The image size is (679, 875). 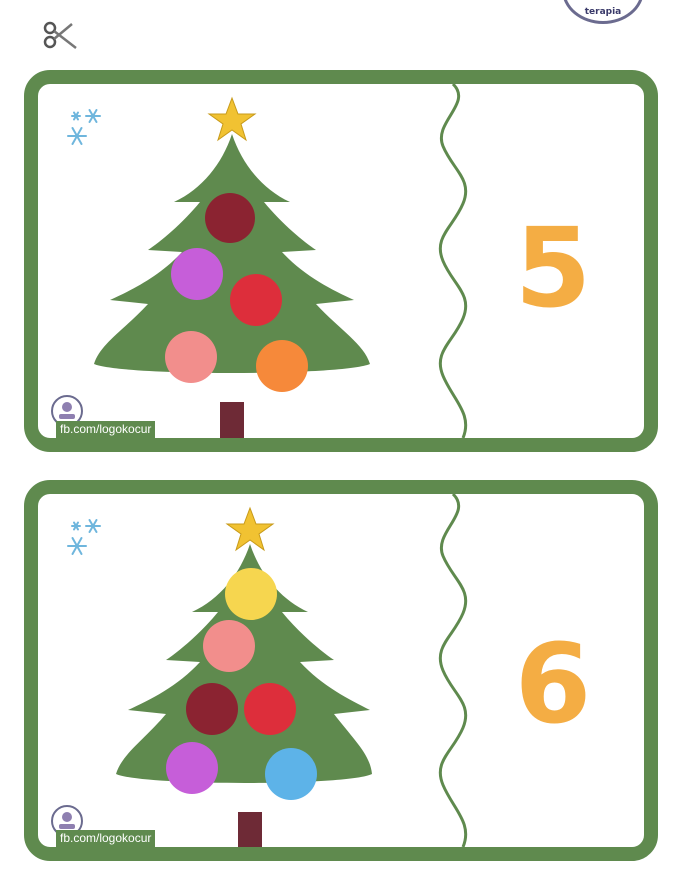 What do you see at coordinates (60, 35) in the screenshot?
I see `scissors-icon` at bounding box center [60, 35].